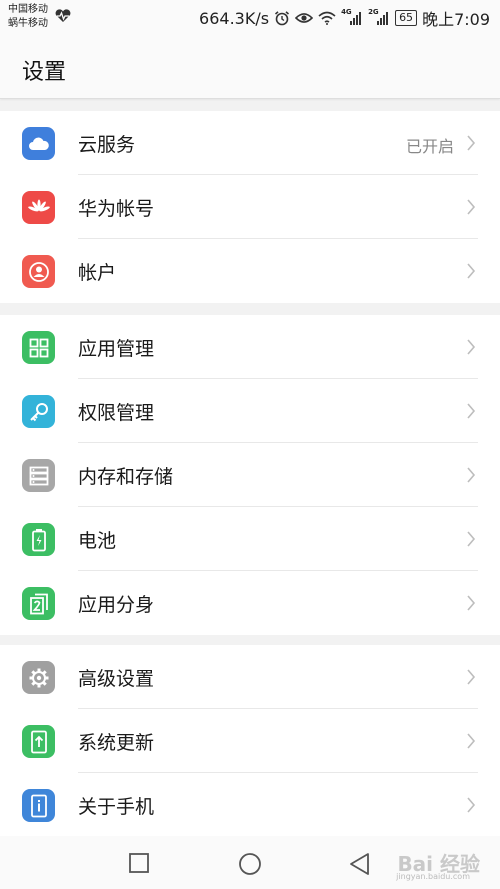  I want to click on settings-item-huawei-id: 华为帐号, so click(250, 207).